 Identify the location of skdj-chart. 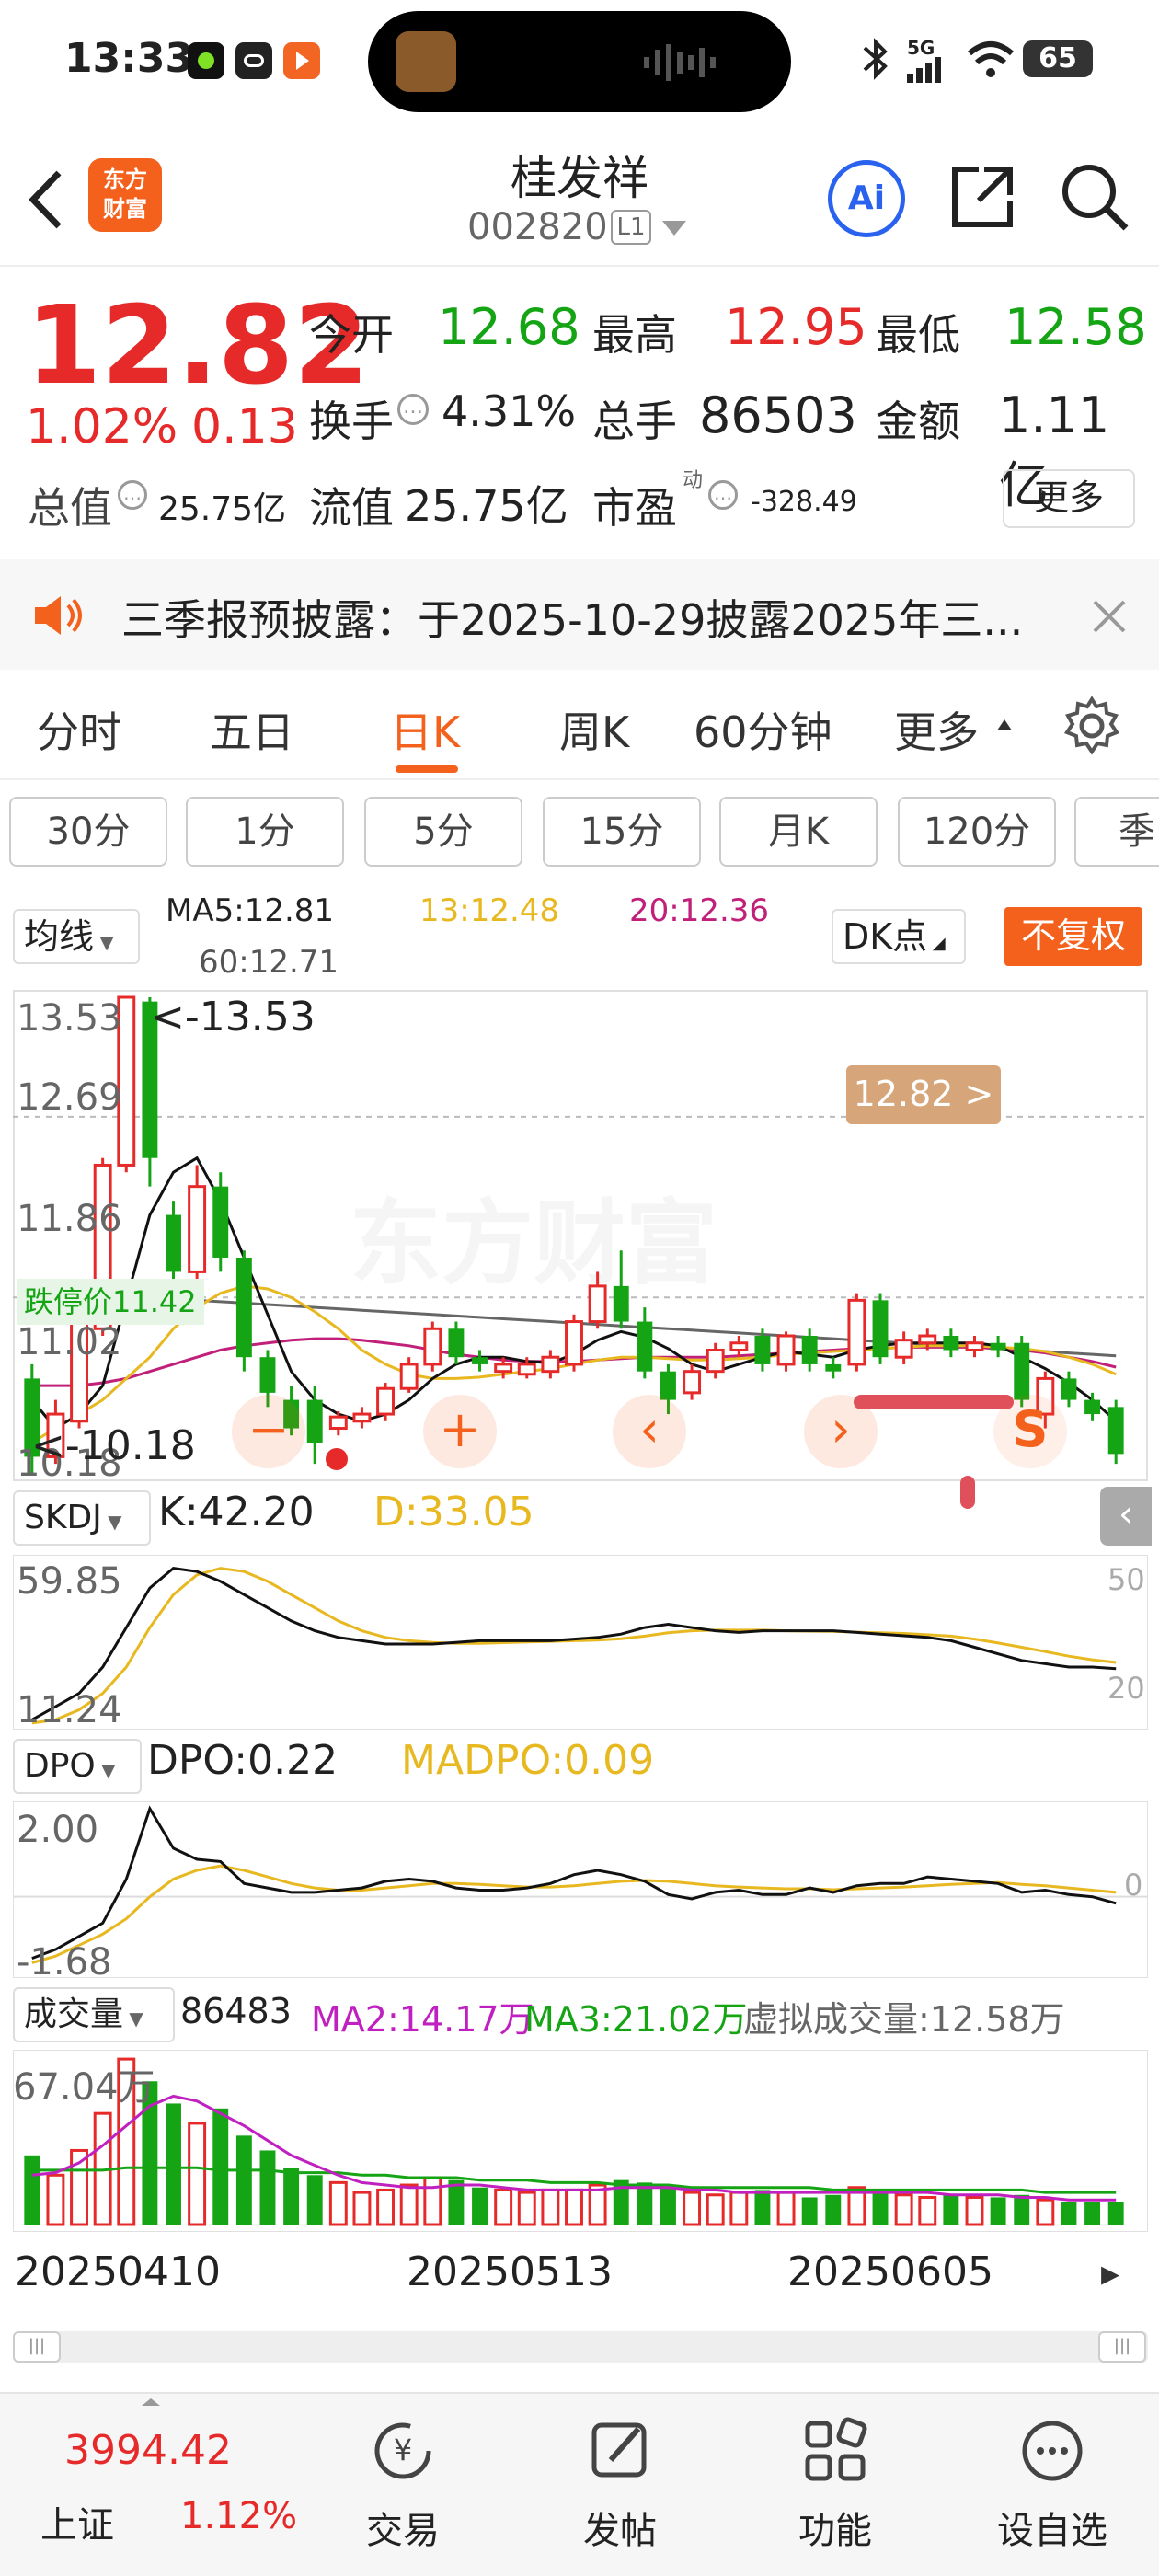
(580, 1642).